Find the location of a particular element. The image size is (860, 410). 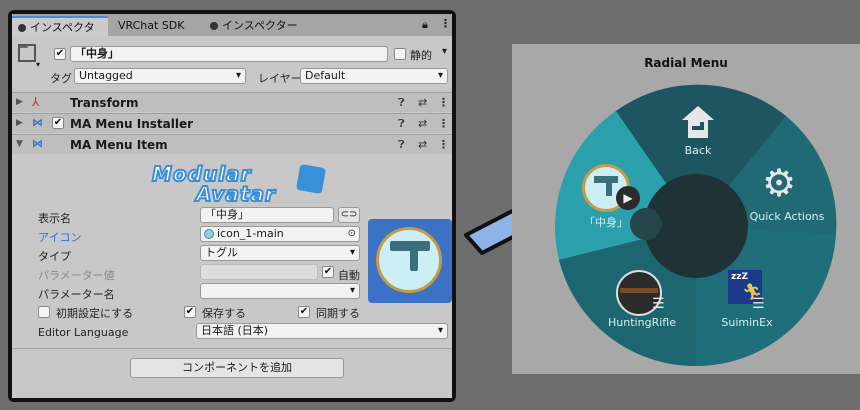

default-label: 初期設定にする is located at coordinates (95, 313).